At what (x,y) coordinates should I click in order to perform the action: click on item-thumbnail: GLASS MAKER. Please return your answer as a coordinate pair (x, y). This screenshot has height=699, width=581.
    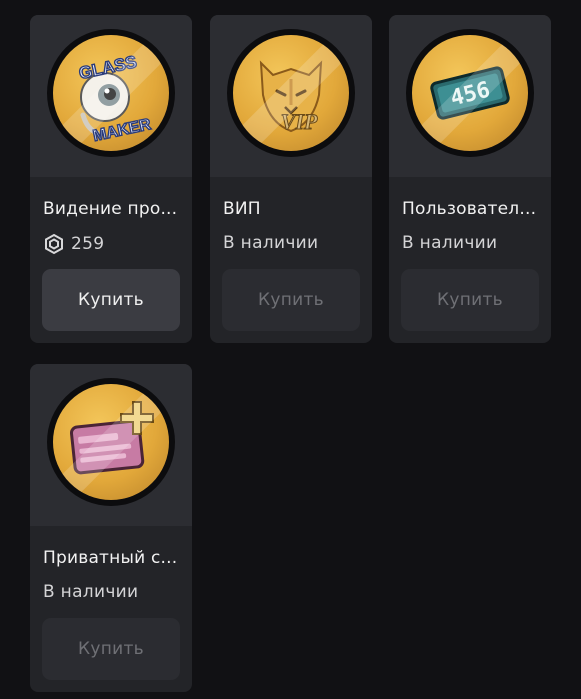
    Looking at the image, I should click on (111, 96).